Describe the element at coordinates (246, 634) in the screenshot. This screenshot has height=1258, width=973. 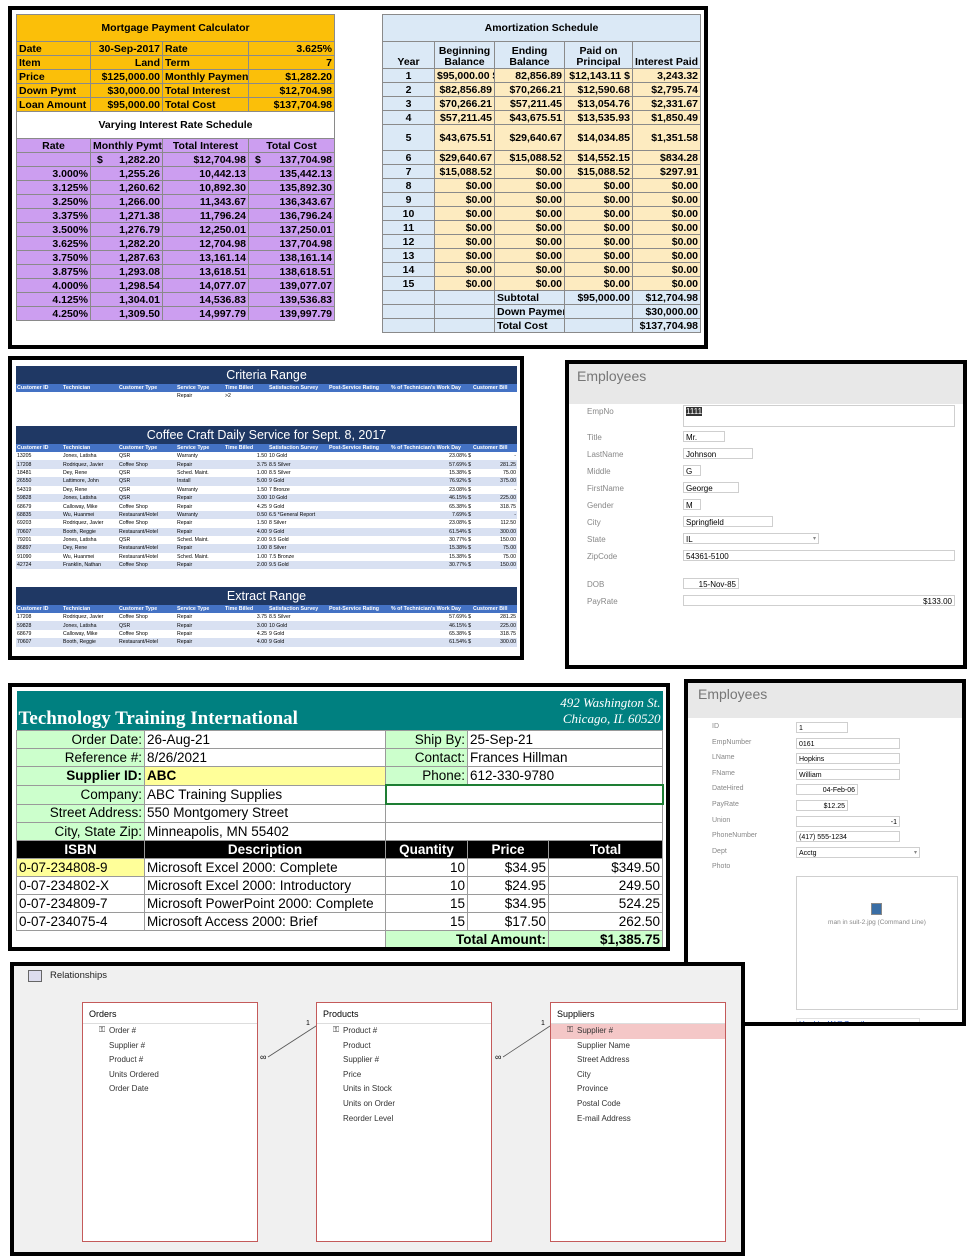
I see `table-cell: 4.25` at that location.